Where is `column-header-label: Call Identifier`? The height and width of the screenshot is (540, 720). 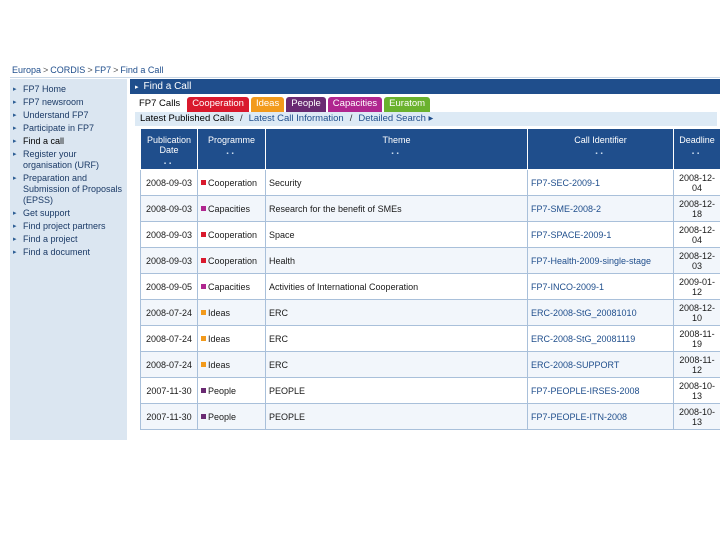 column-header-label: Call Identifier is located at coordinates (600, 140).